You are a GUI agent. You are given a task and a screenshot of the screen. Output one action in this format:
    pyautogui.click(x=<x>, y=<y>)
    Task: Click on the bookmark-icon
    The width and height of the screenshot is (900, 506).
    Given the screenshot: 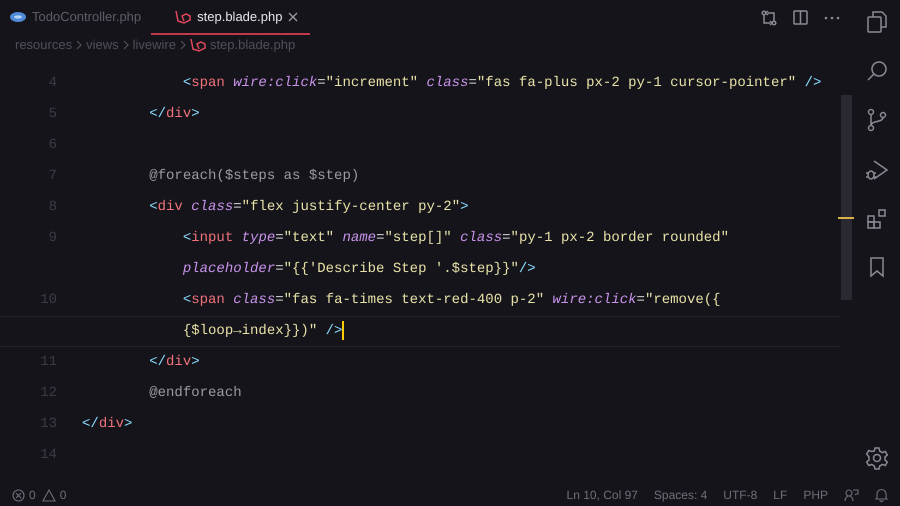 What is the action you would take?
    pyautogui.click(x=877, y=267)
    